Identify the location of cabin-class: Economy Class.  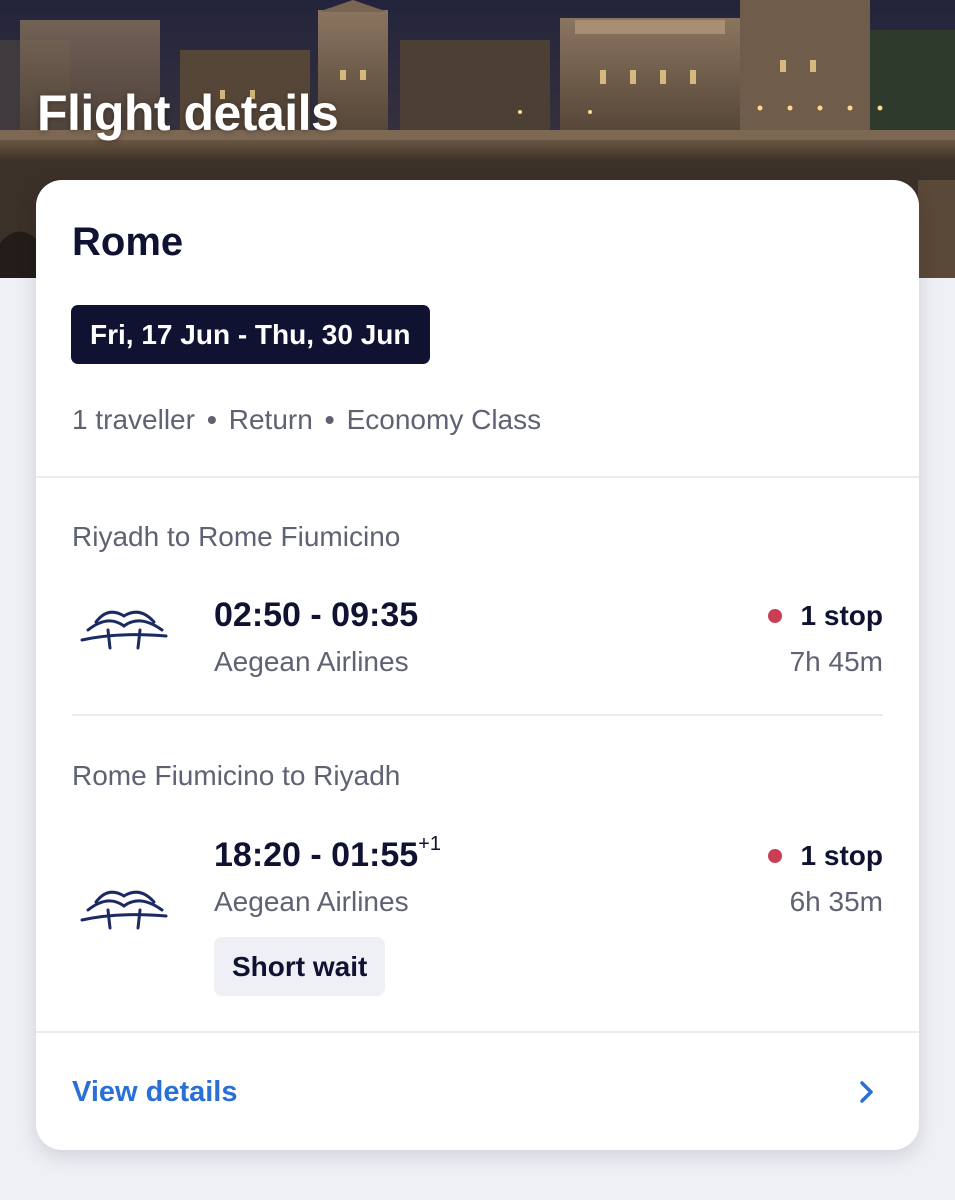
(444, 419).